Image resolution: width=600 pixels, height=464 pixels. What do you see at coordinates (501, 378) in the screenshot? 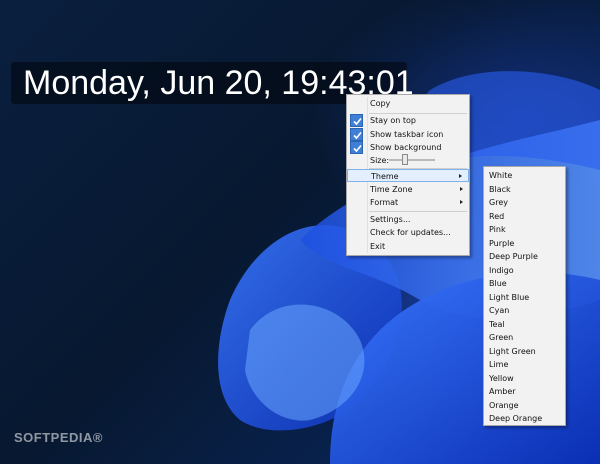
I see `theme-item-label: Yellow` at bounding box center [501, 378].